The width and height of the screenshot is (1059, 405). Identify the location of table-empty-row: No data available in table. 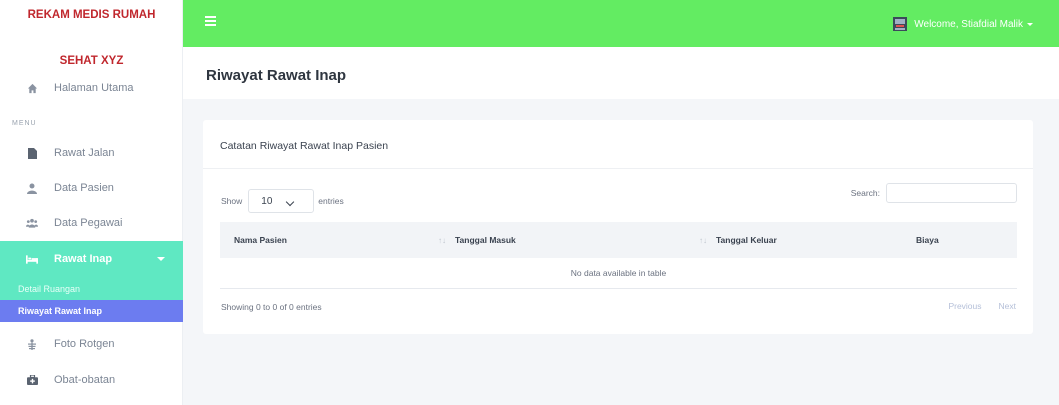
(618, 273).